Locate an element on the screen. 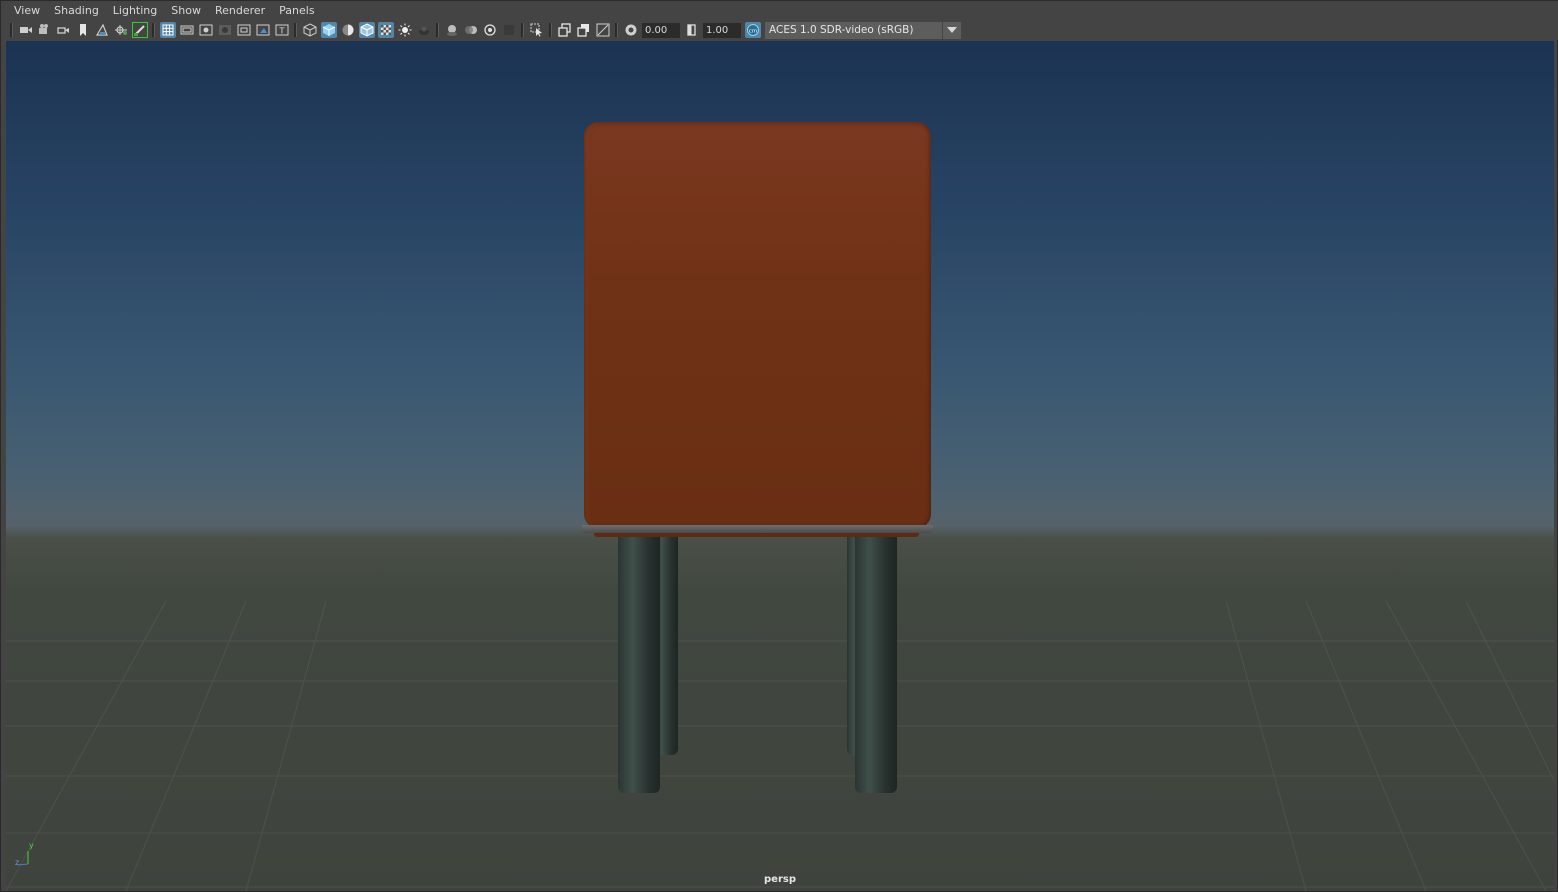 This screenshot has height=892, width=1558. xray-icon is located at coordinates (386, 30).